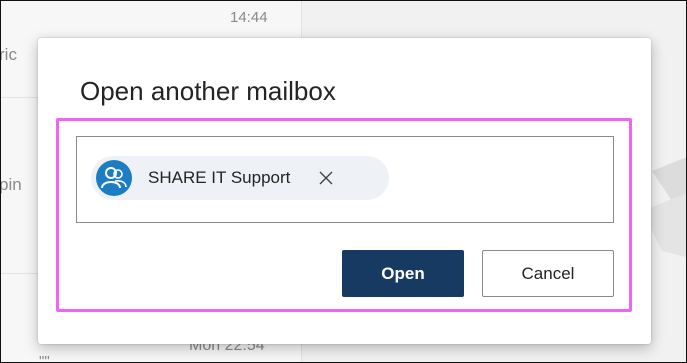  Describe the element at coordinates (8, 54) in the screenshot. I see `message-fragment: ric` at that location.